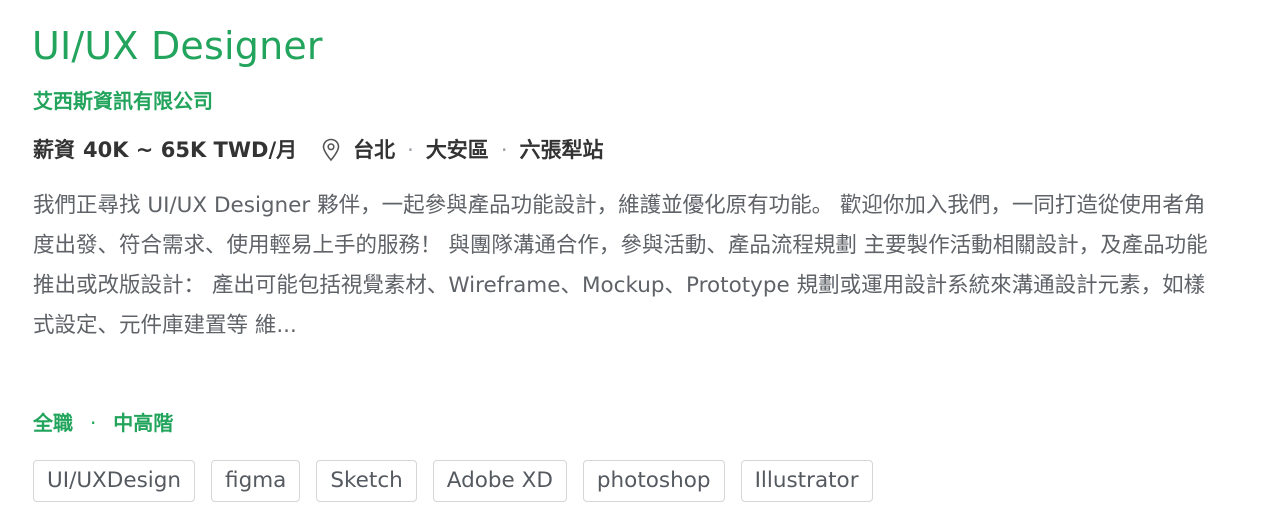 The width and height of the screenshot is (1270, 528). Describe the element at coordinates (318, 150) in the screenshot. I see `job-meta: 薪資 40K ~ 65K TWD/月 台北 · 大安區 · 六張犁站` at that location.